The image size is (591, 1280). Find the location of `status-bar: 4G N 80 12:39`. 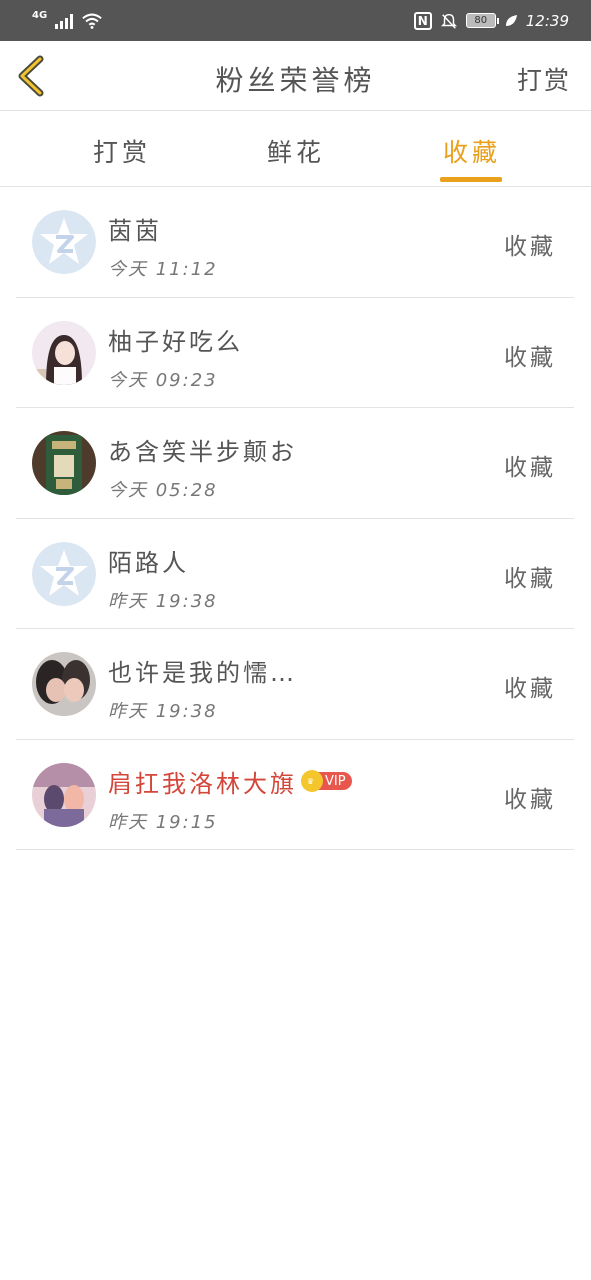

status-bar: 4G N 80 12:39 is located at coordinates (295, 20).